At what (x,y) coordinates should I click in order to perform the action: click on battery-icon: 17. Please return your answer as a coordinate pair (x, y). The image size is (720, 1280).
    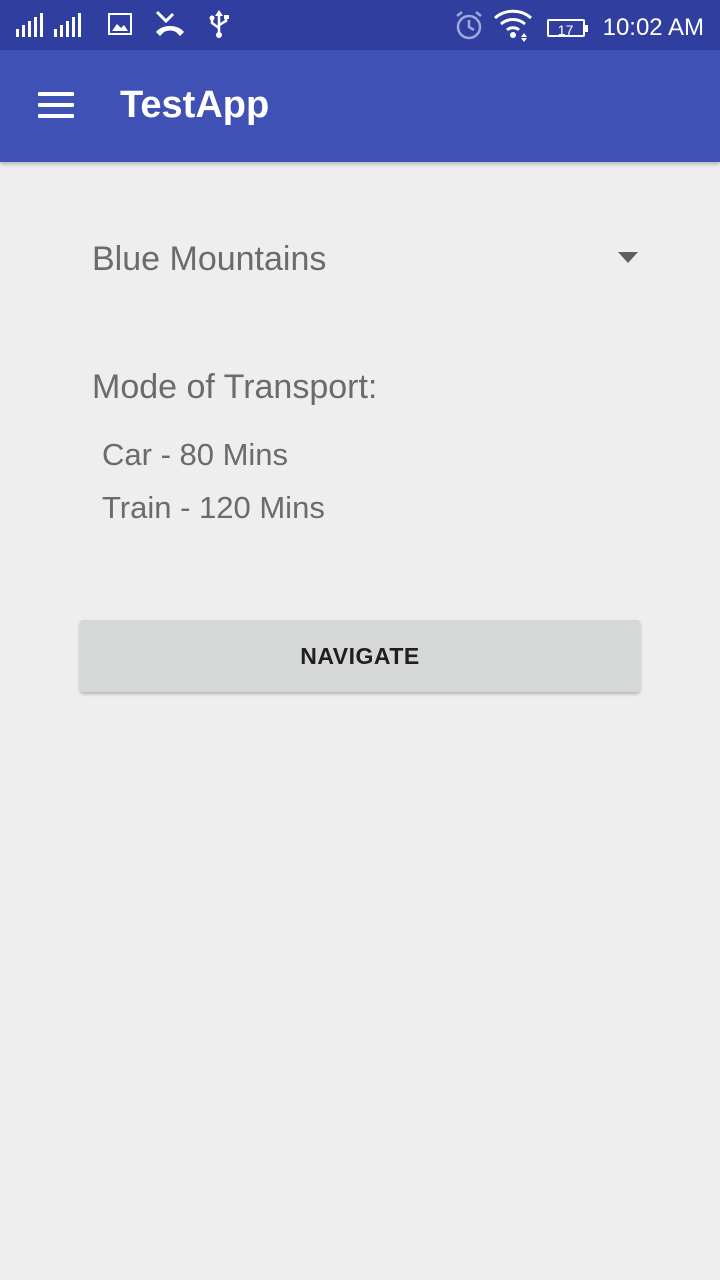
    Looking at the image, I should click on (567, 28).